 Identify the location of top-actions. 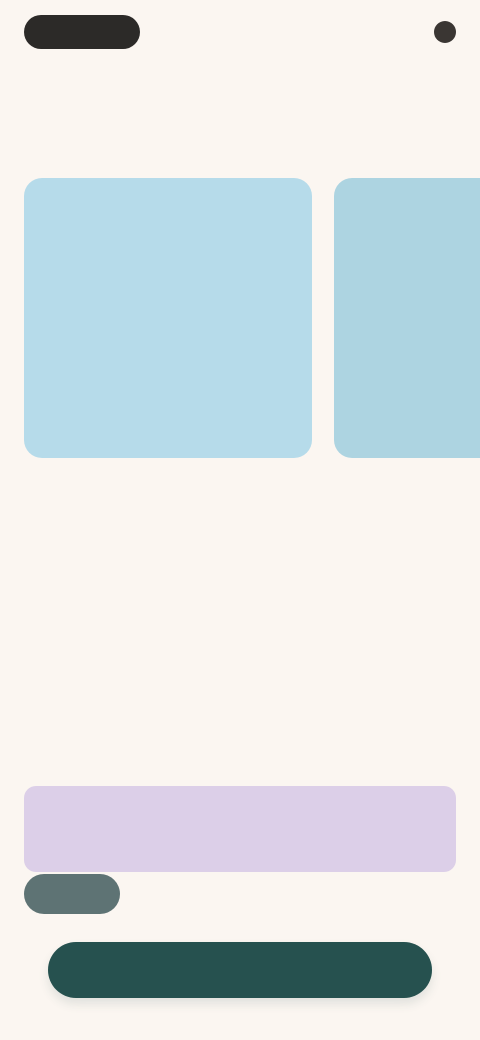
(440, 32).